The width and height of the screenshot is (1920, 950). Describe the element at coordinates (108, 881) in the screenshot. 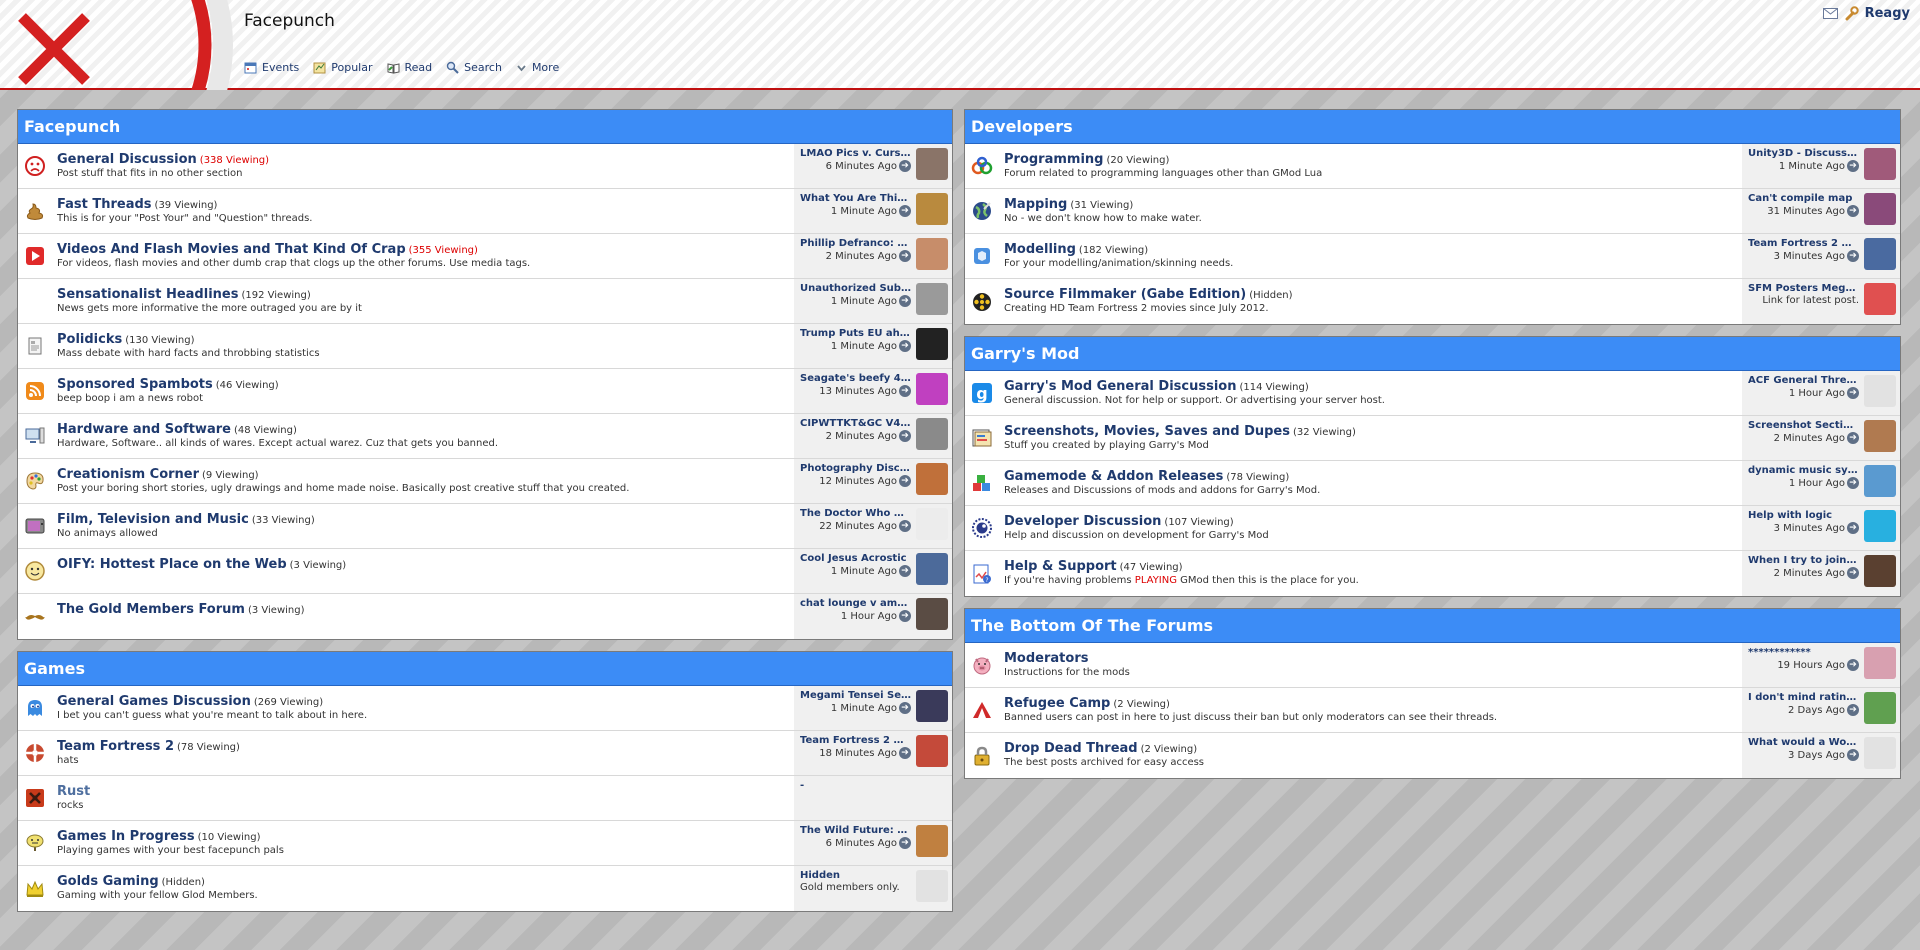

I see `forum-title-link: Golds Gaming` at that location.